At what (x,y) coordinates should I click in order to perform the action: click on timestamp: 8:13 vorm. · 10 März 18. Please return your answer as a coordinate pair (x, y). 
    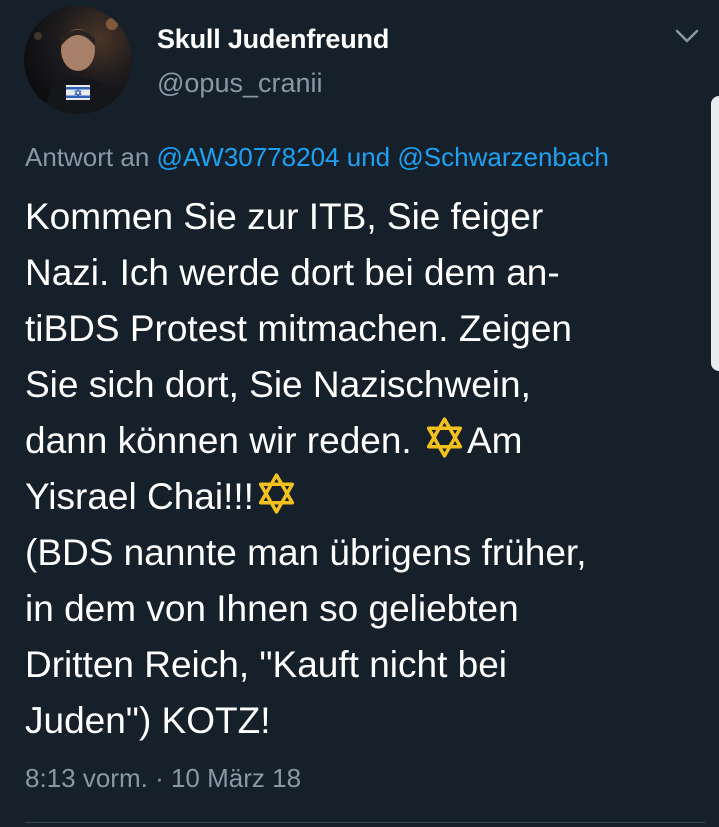
    Looking at the image, I should click on (163, 778).